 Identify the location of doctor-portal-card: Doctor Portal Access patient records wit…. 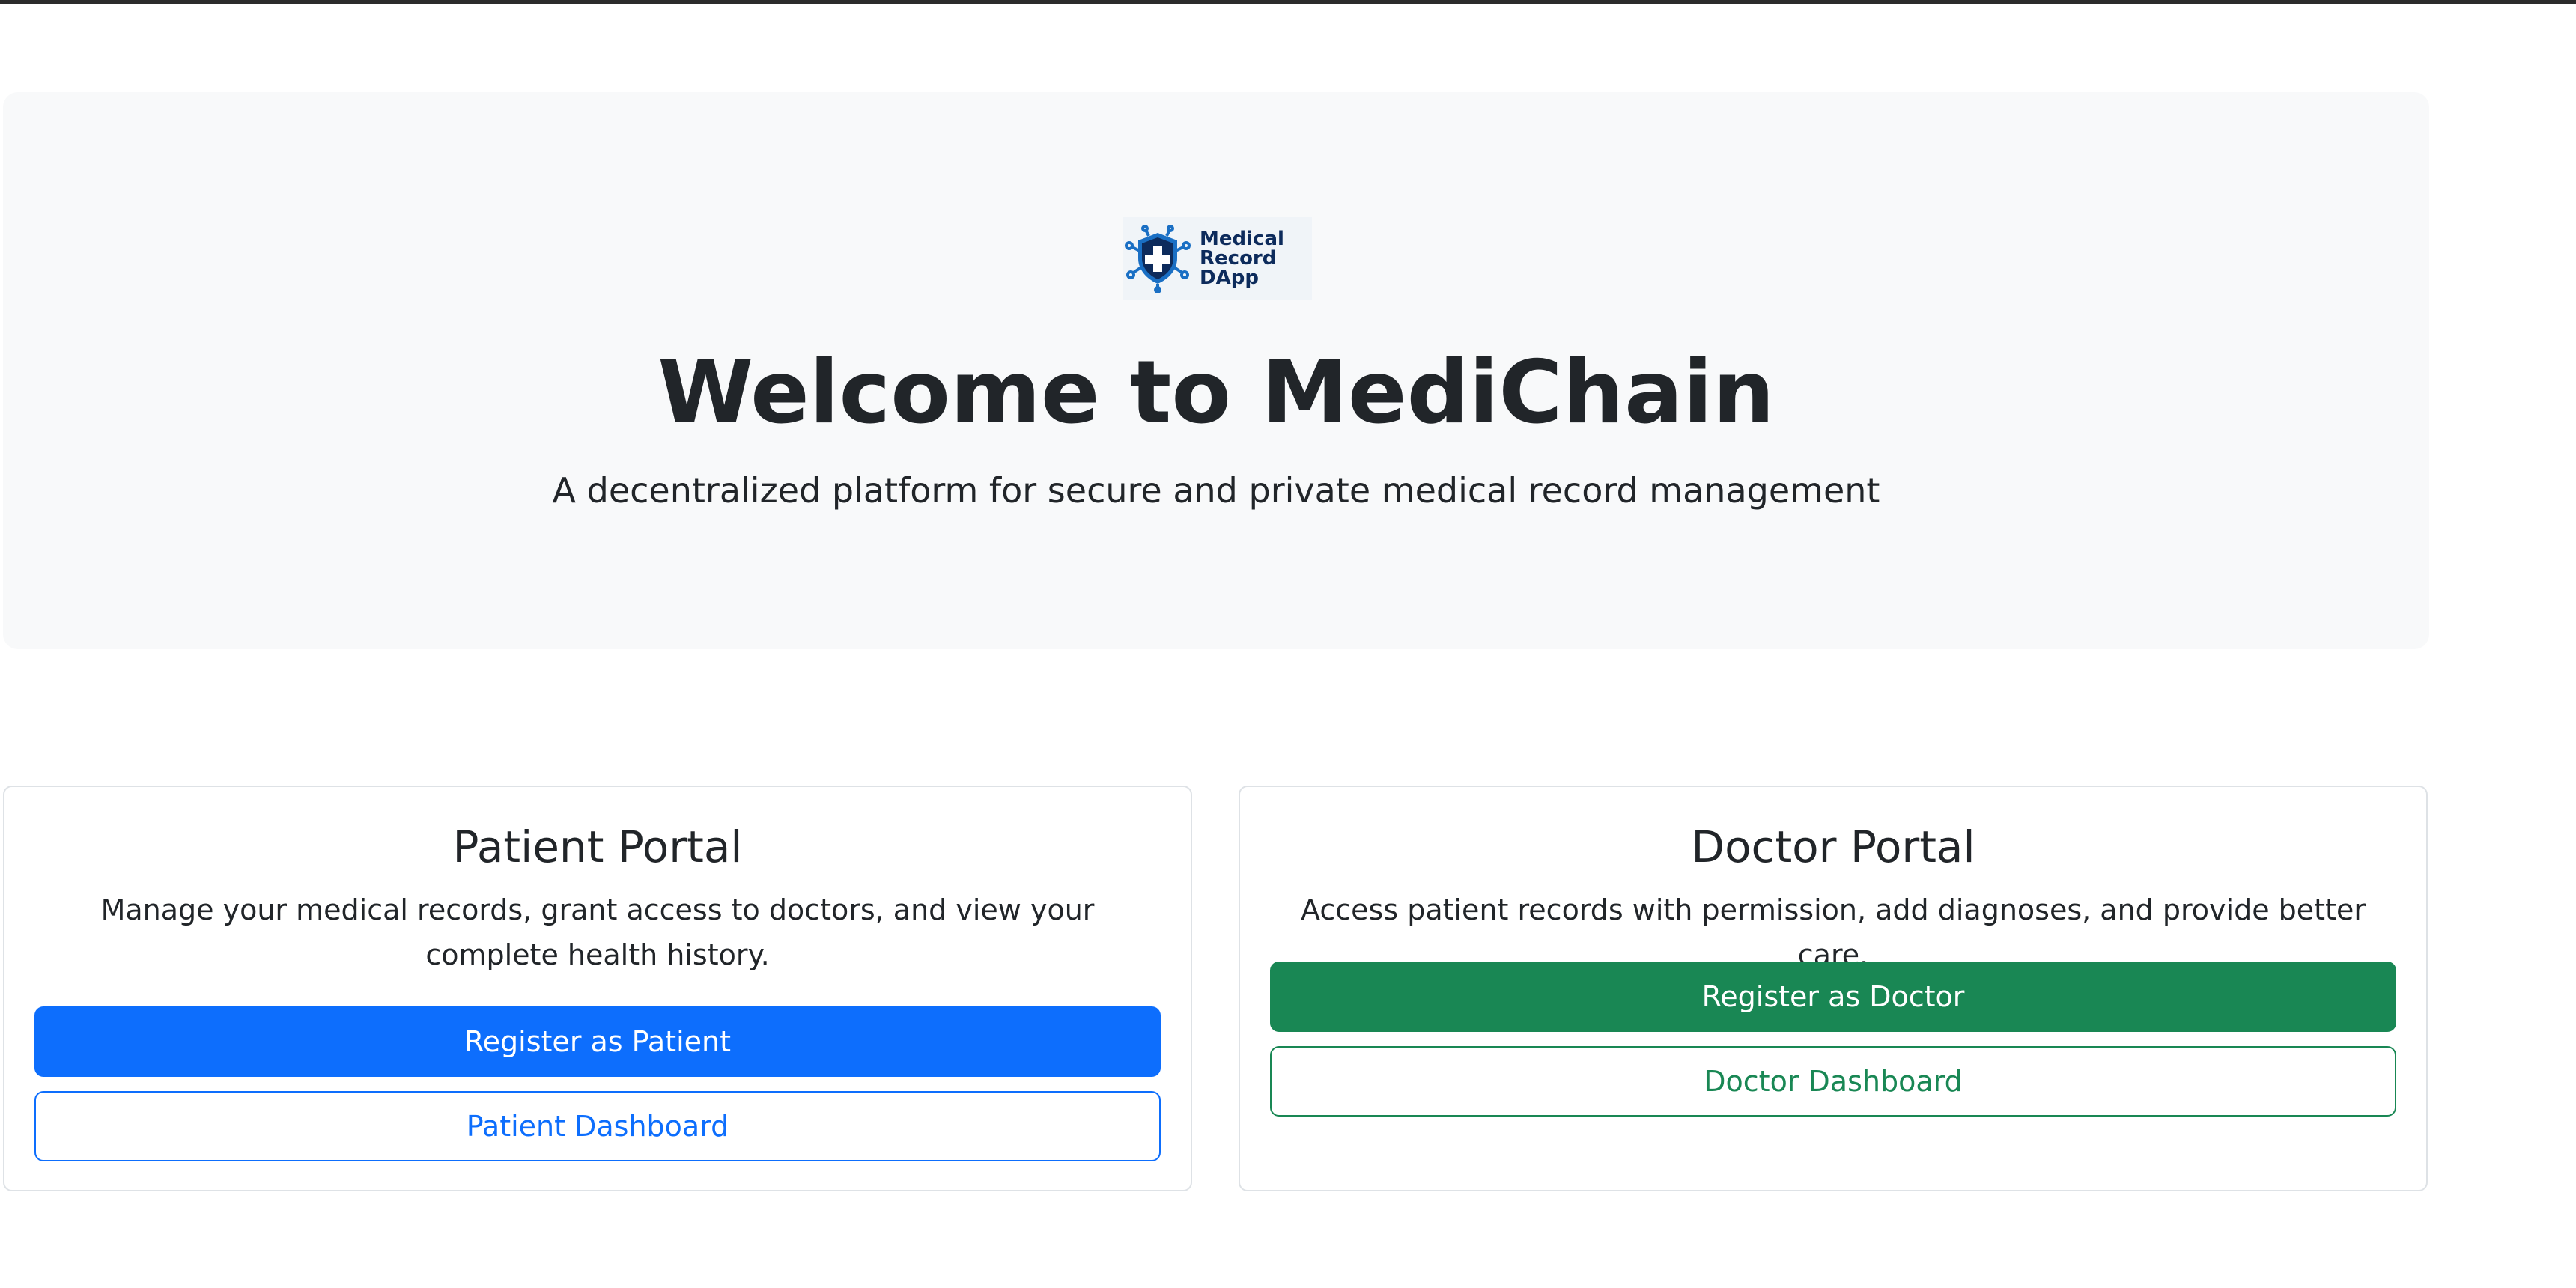
(1833, 988).